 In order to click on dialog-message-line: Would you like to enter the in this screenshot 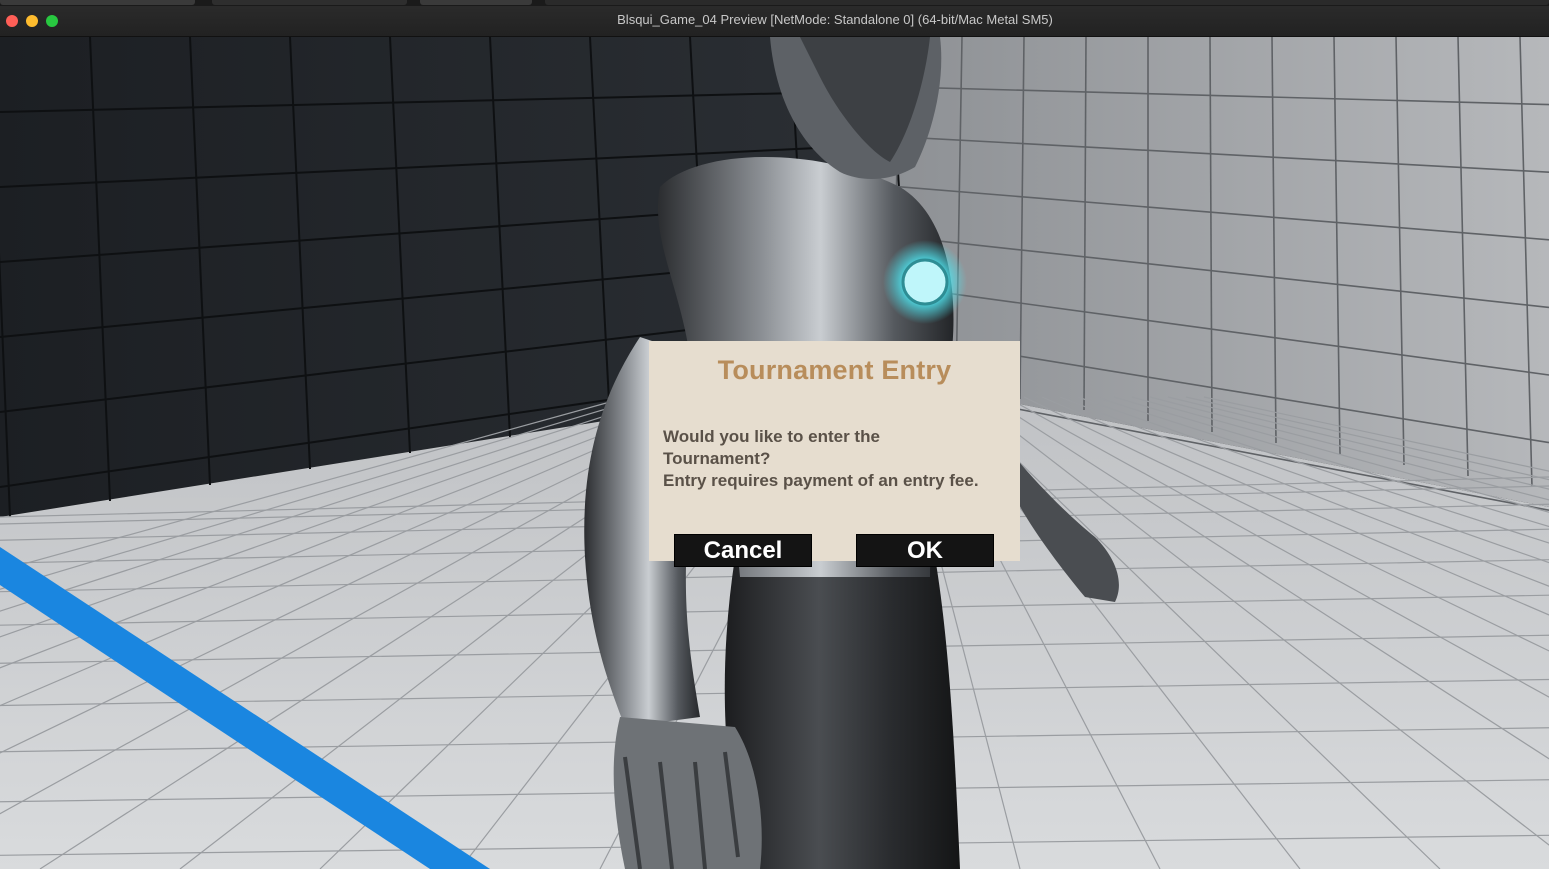, I will do `click(771, 436)`.